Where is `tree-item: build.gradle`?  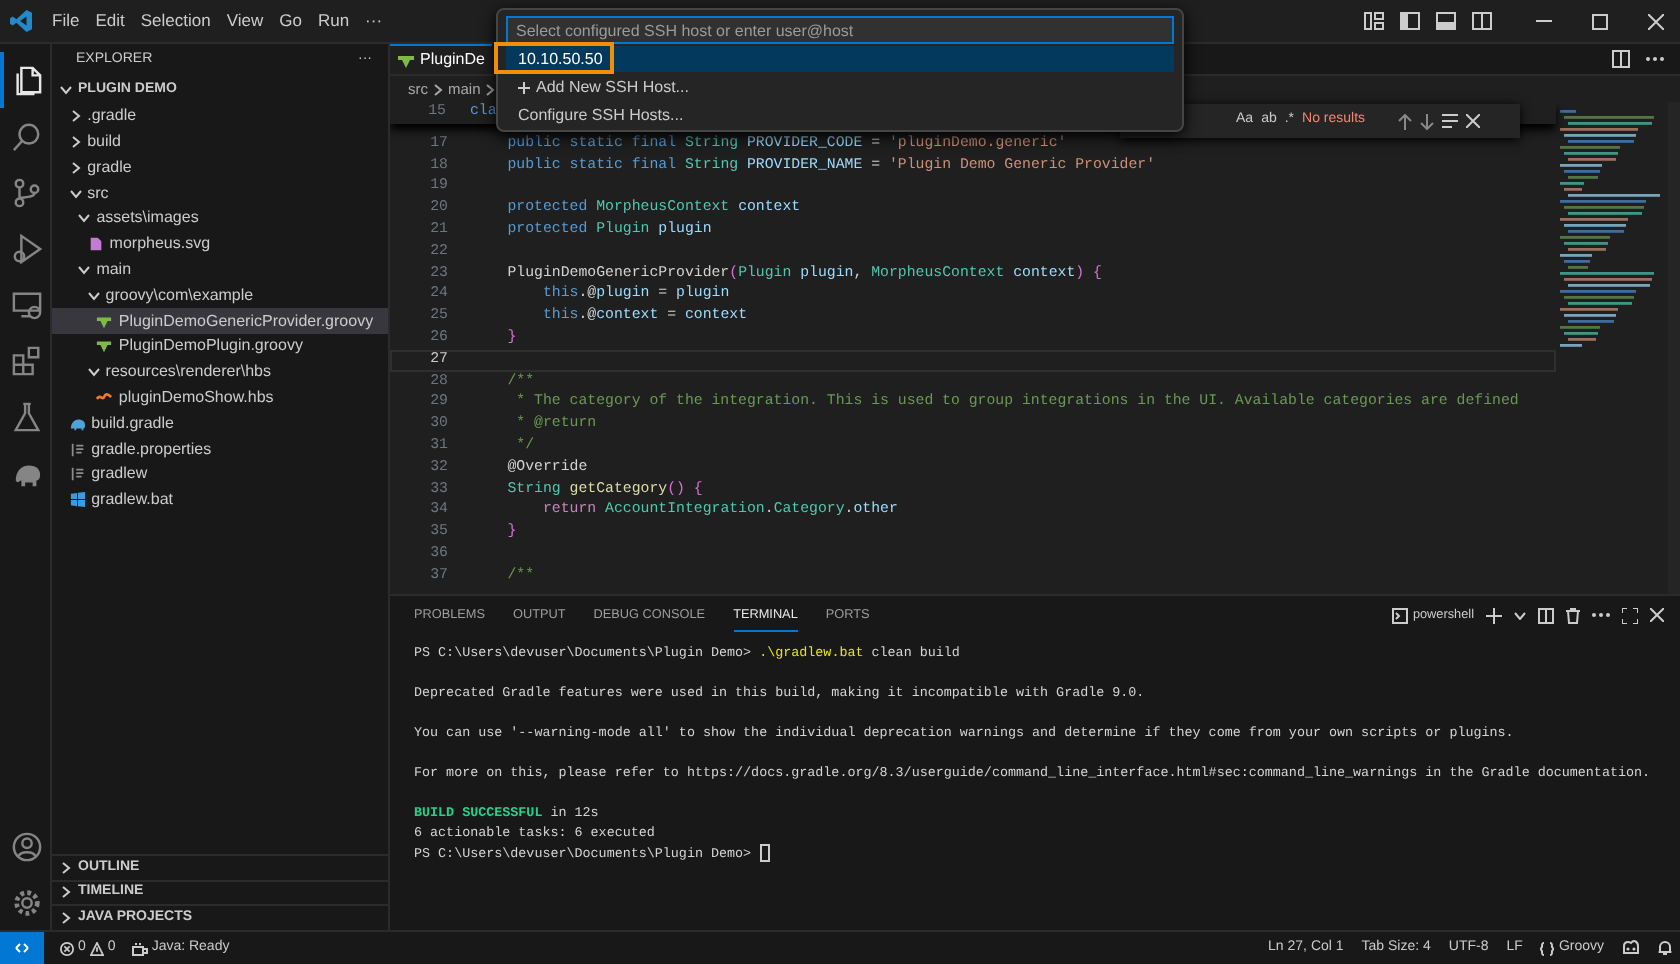 tree-item: build.gradle is located at coordinates (220, 423).